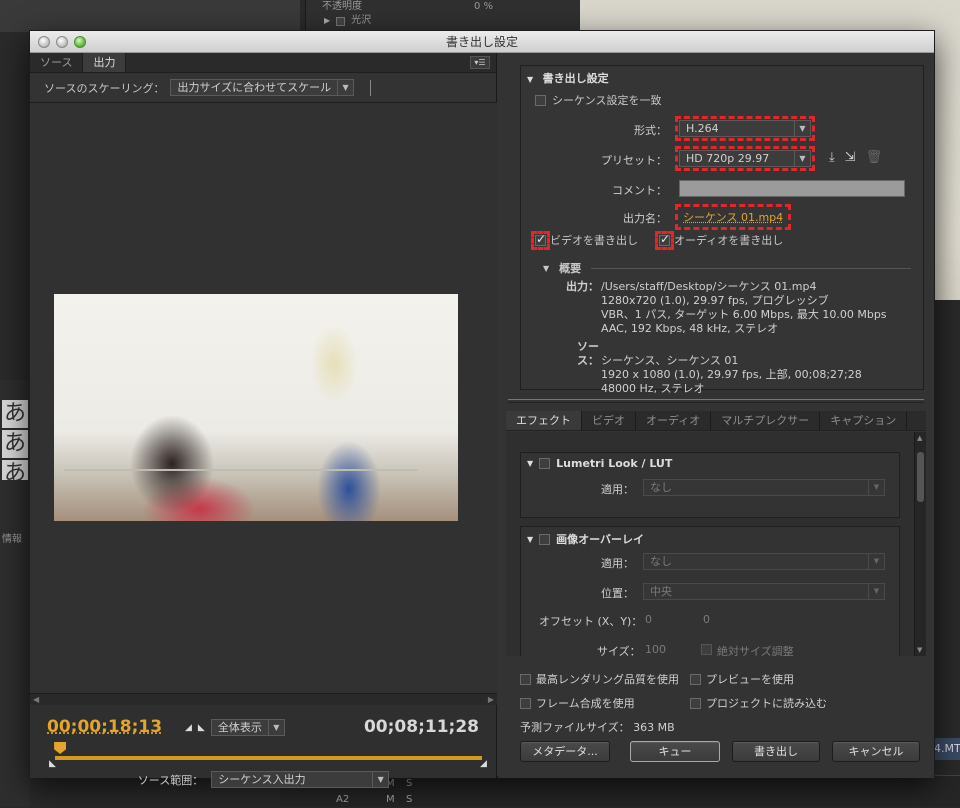 The image size is (960, 808). I want to click on text-glyph-1: あ, so click(15, 414).